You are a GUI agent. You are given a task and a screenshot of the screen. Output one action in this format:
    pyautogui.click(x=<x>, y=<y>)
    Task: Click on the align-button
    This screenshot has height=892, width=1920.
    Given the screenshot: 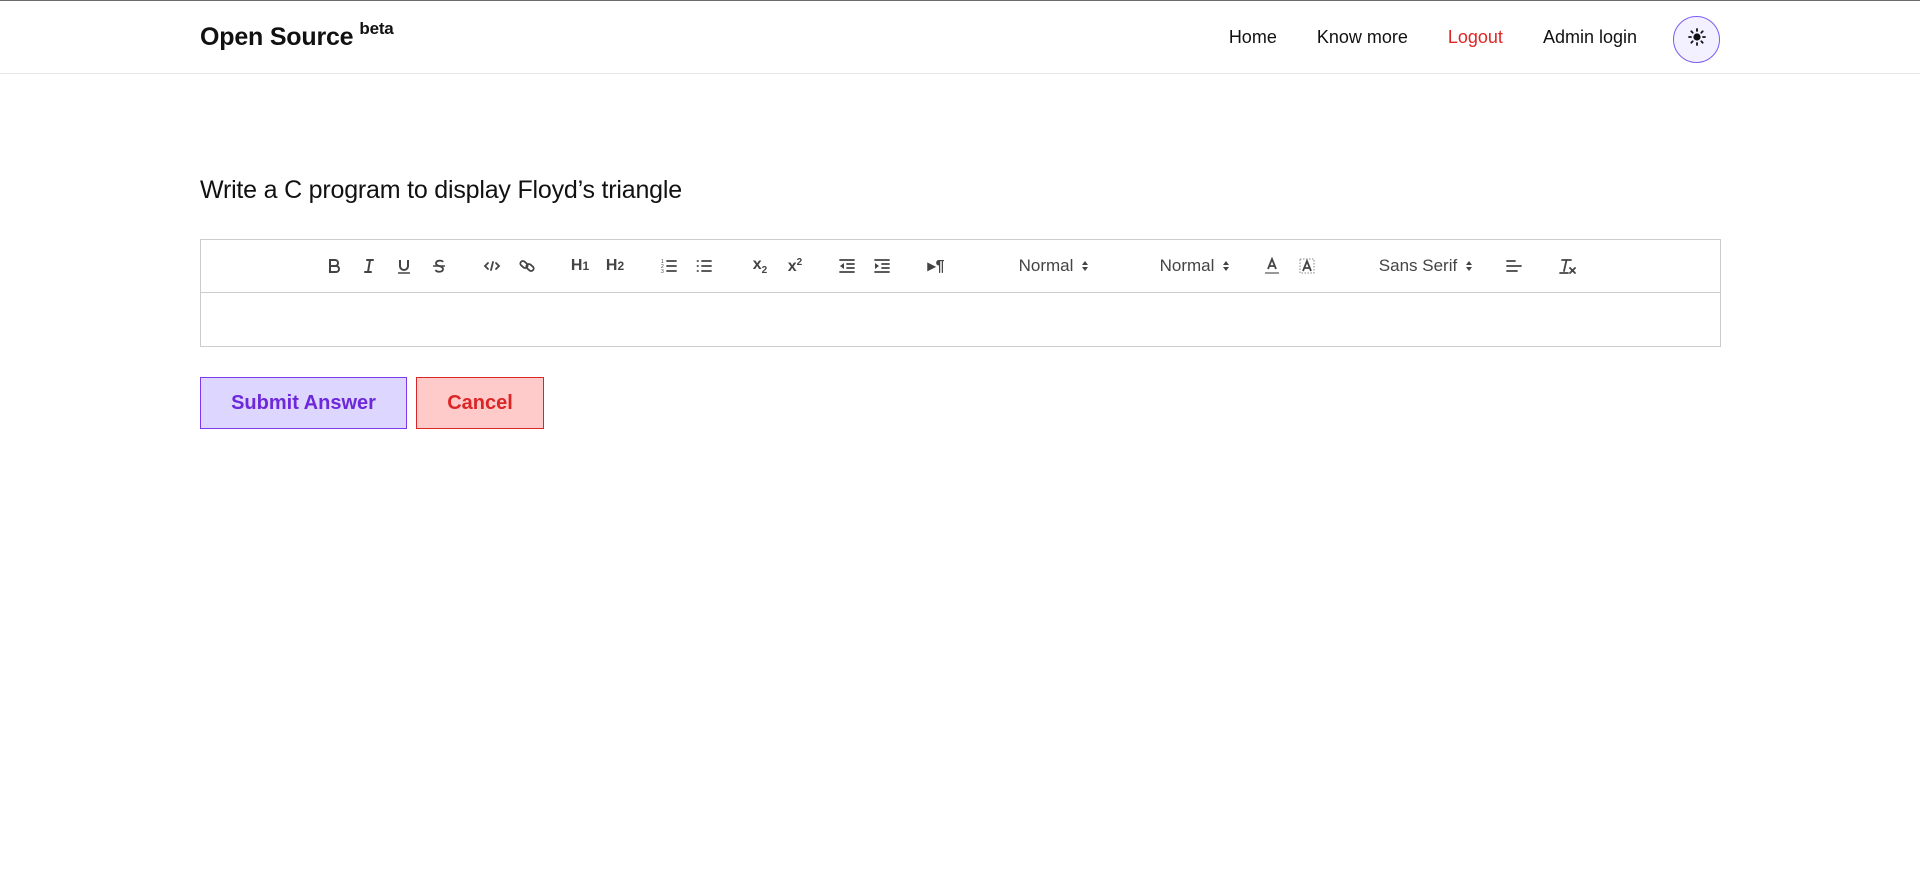 What is the action you would take?
    pyautogui.click(x=1514, y=266)
    